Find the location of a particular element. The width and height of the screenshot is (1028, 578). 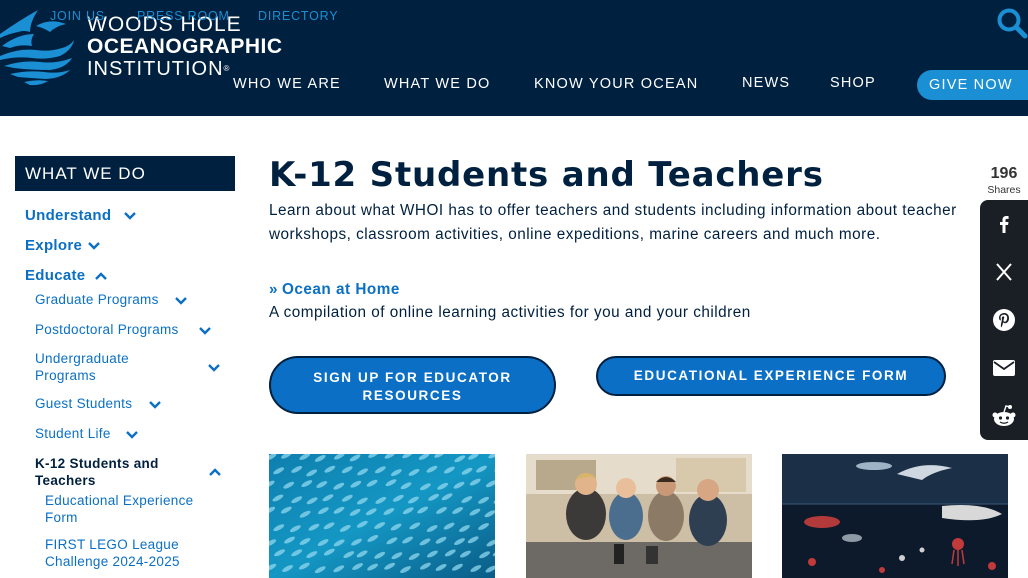

share-counter: 196 Shares is located at coordinates (1004, 180).